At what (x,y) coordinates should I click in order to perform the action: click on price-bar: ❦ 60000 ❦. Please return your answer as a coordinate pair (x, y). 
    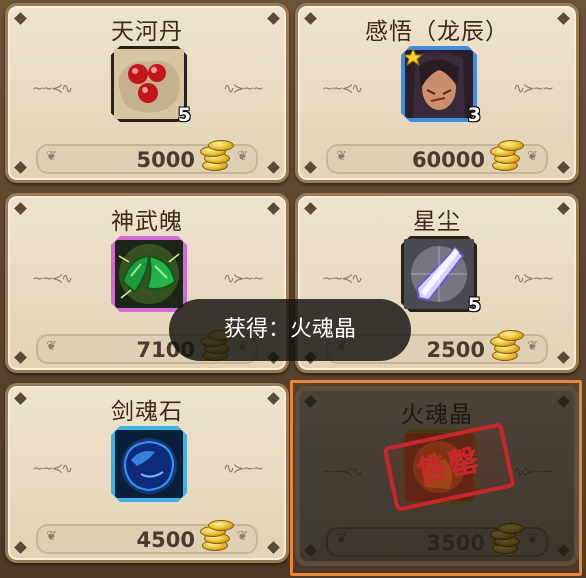
    Looking at the image, I should click on (437, 157).